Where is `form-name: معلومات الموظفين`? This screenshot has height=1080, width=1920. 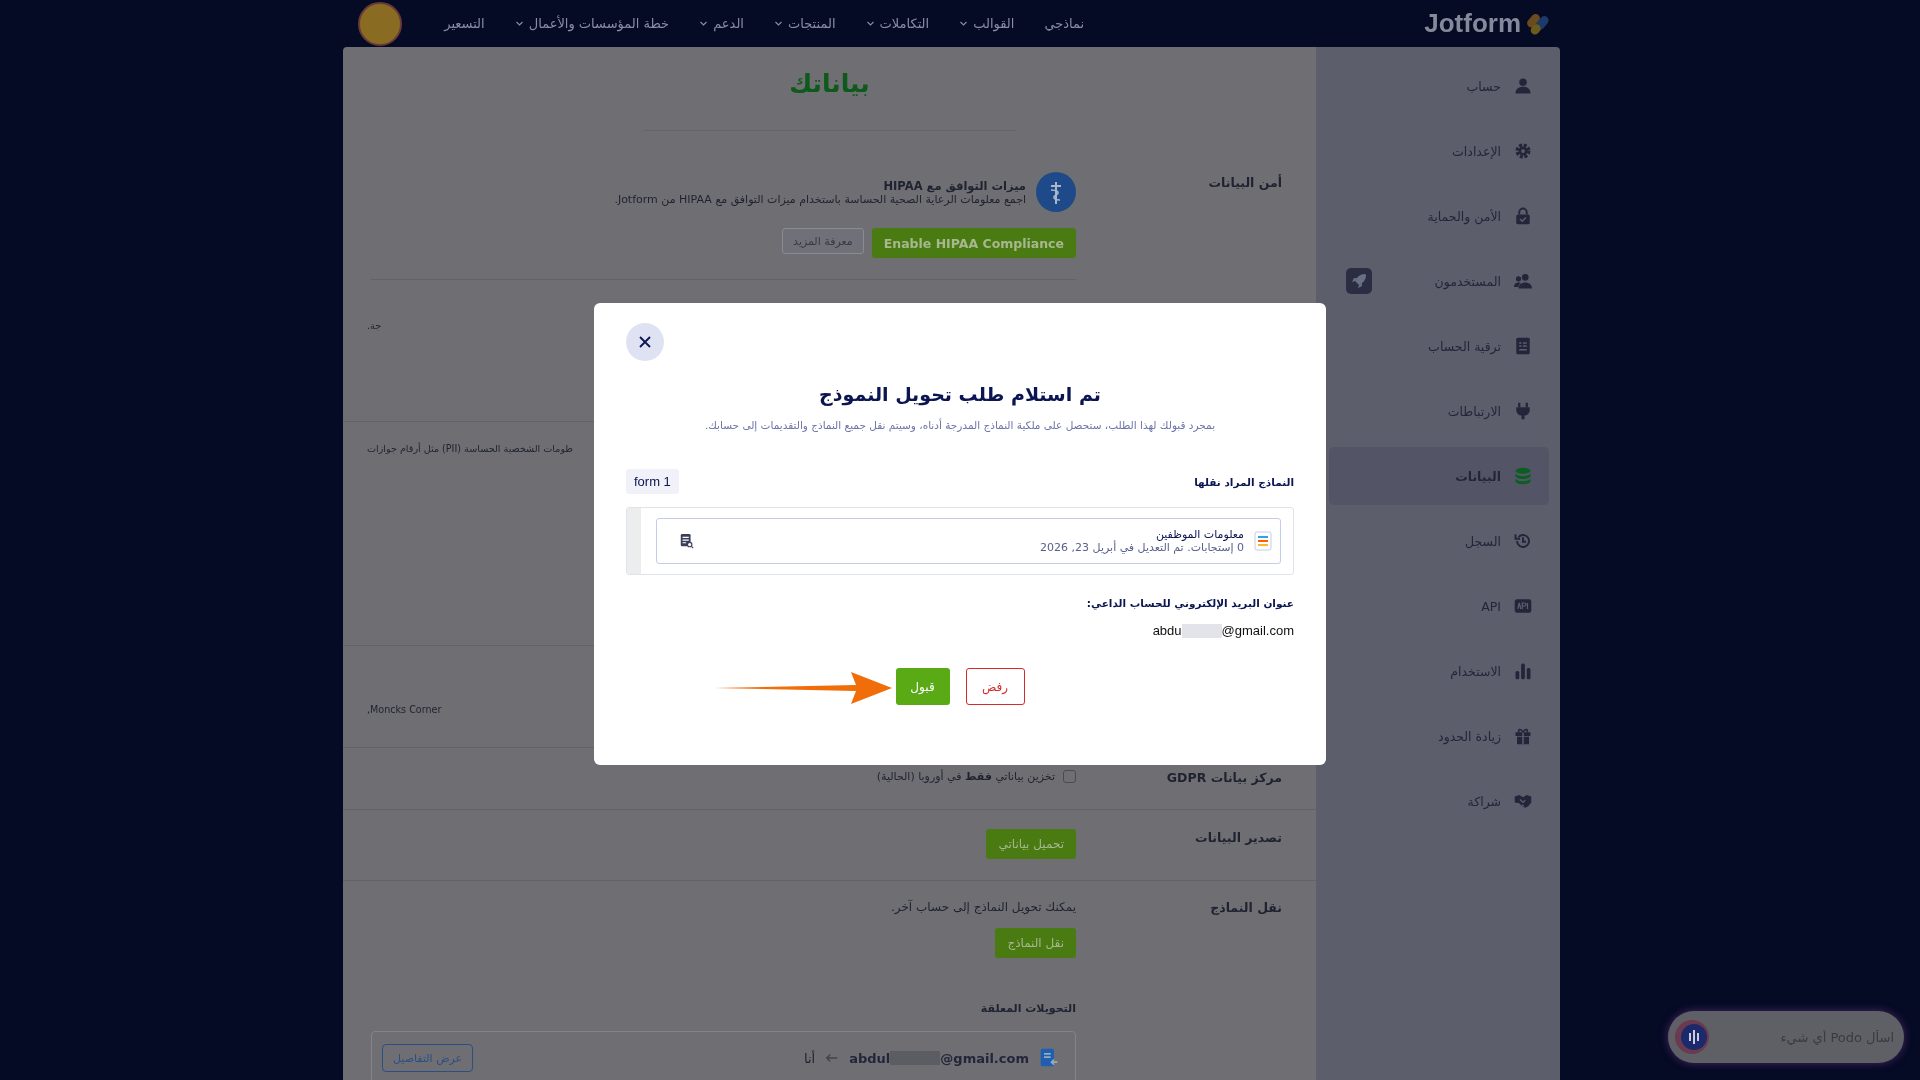 form-name: معلومات الموظفين is located at coordinates (1199, 534).